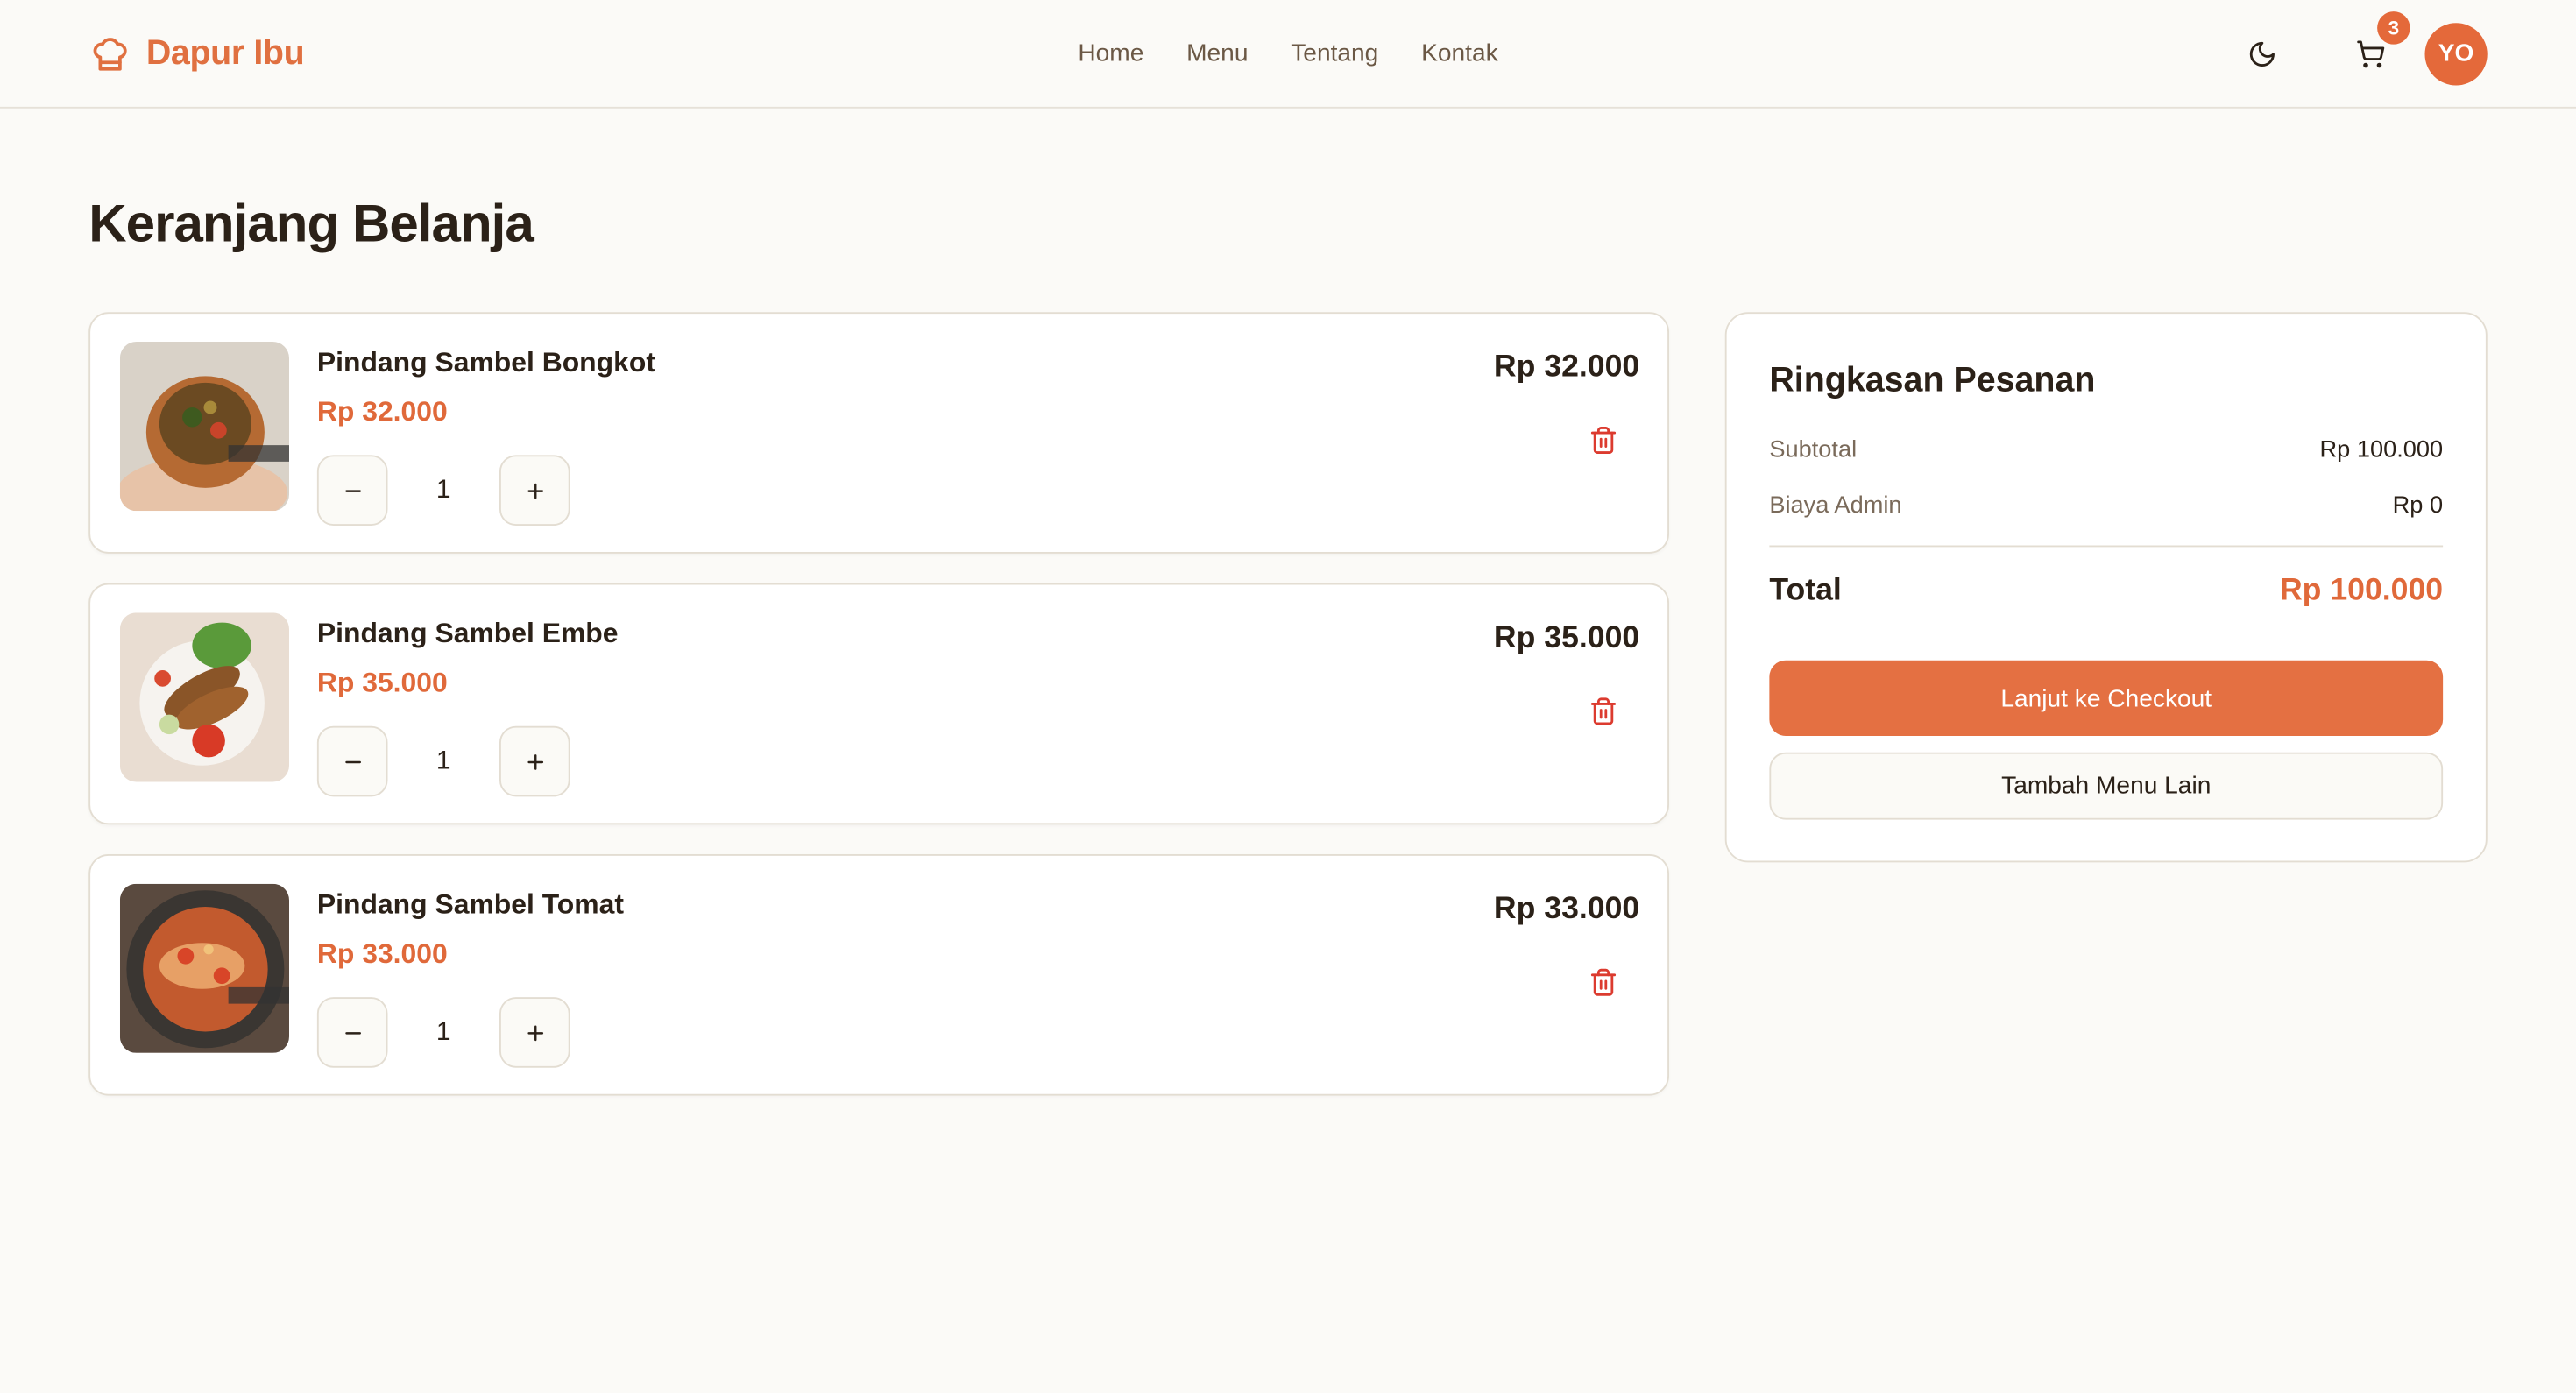 The width and height of the screenshot is (2576, 1393). I want to click on moon-icon, so click(2262, 53).